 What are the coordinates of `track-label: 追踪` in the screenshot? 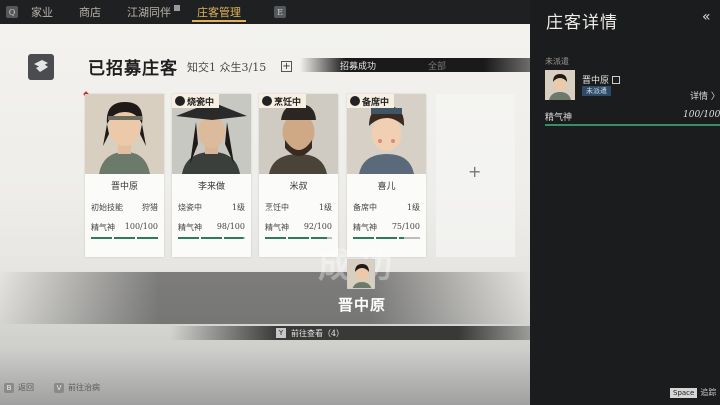 It's located at (708, 392).